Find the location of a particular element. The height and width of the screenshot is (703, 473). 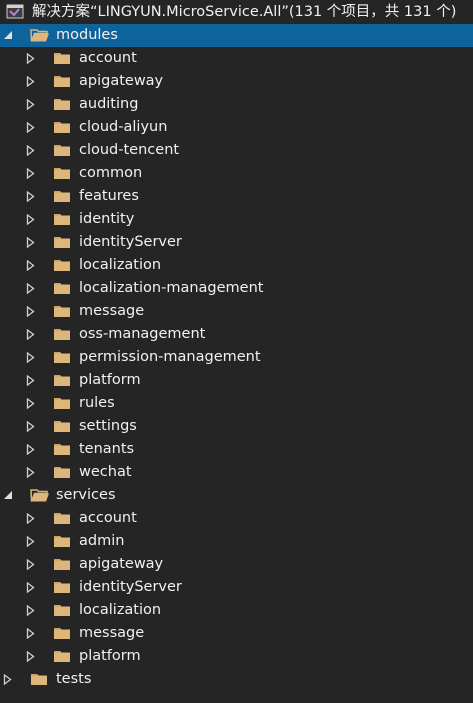

tree-item-services-platform: platform is located at coordinates (236, 656).